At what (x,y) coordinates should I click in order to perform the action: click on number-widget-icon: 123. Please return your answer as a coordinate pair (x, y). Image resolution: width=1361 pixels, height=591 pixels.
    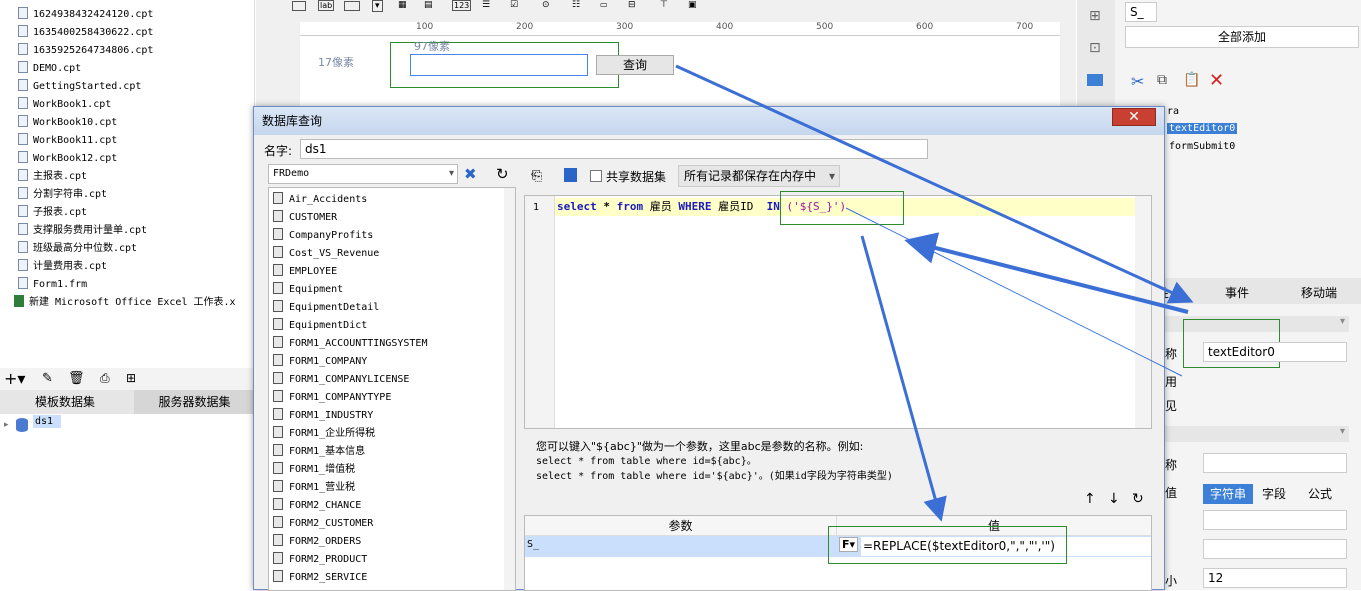
    Looking at the image, I should click on (462, 5).